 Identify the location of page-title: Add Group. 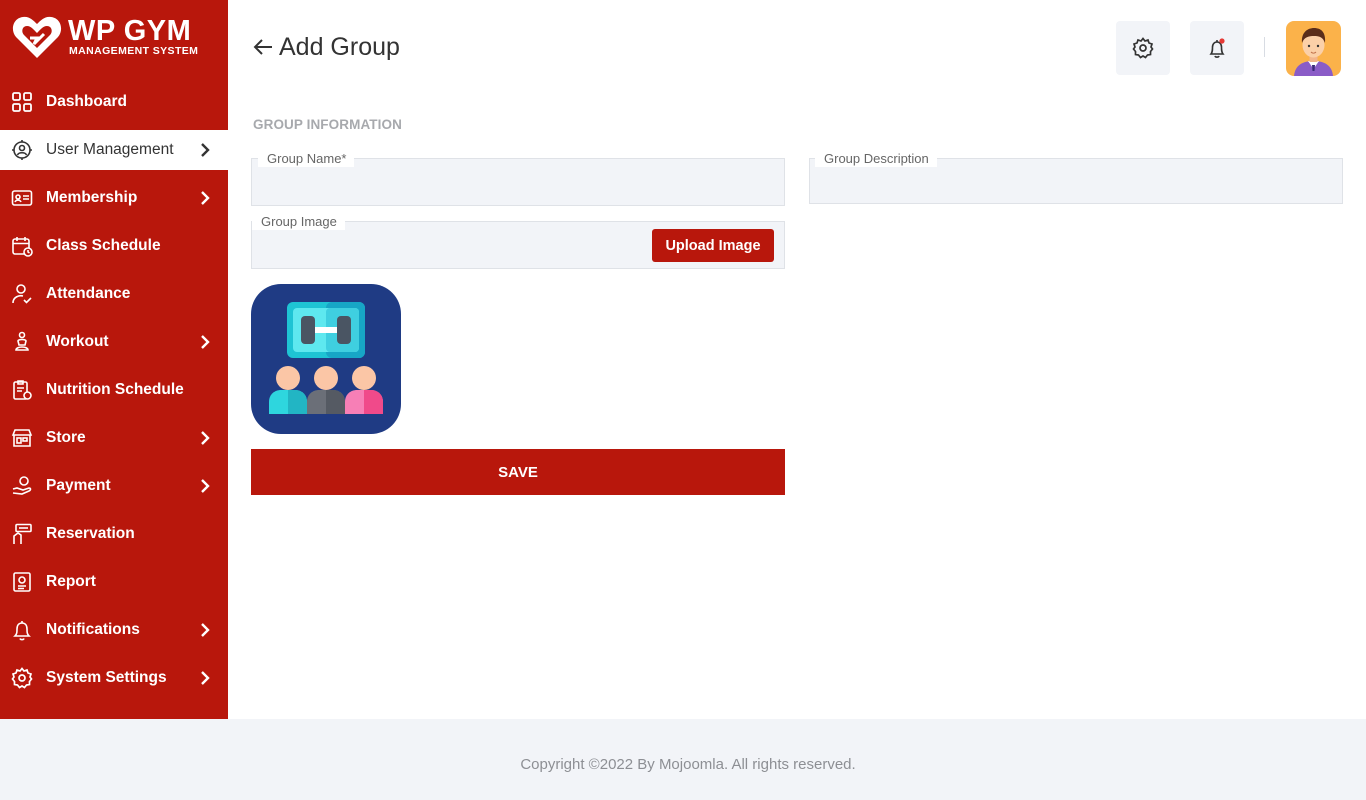
(339, 46).